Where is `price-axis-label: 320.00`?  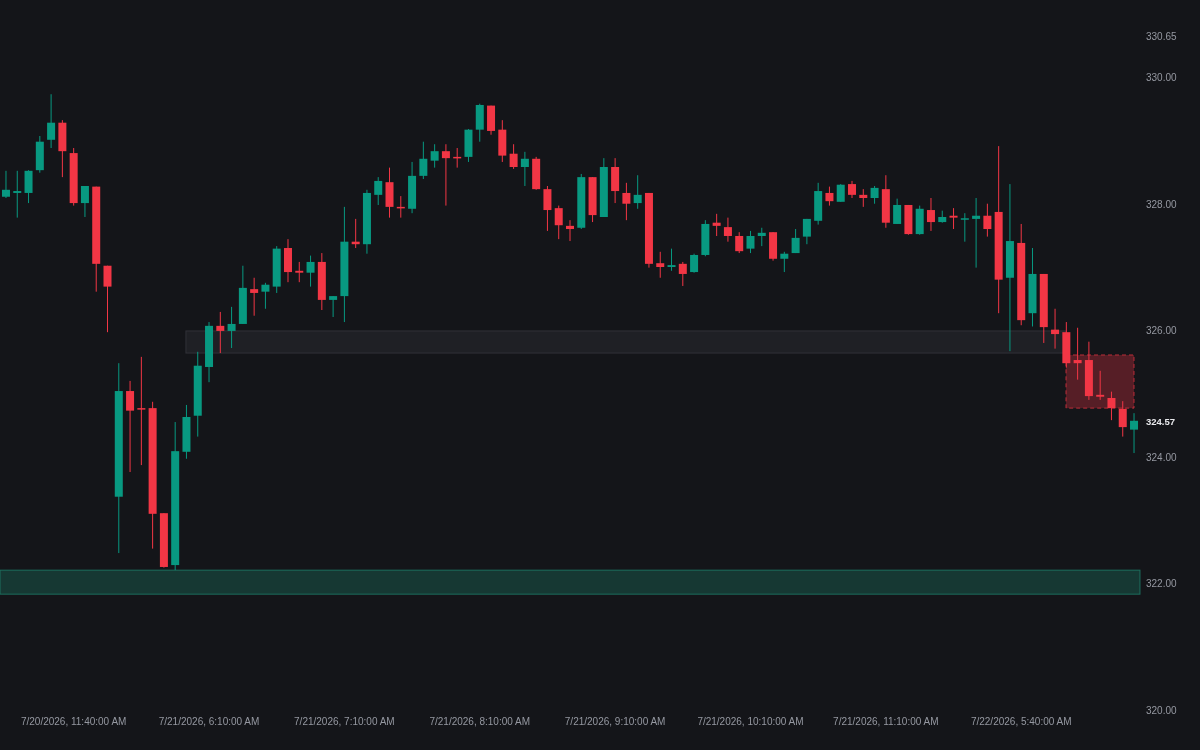
price-axis-label: 320.00 is located at coordinates (1161, 710).